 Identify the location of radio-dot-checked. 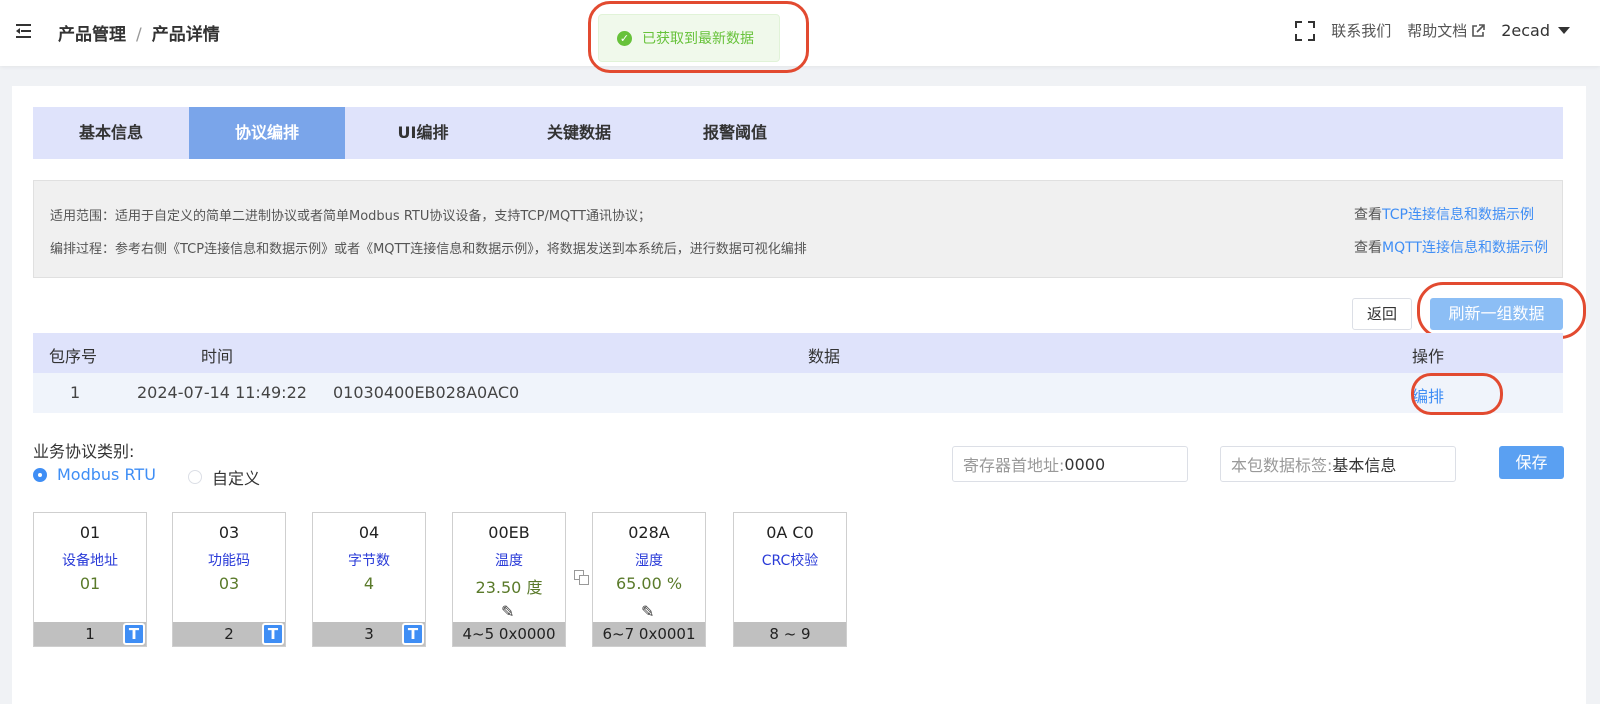
(40, 474).